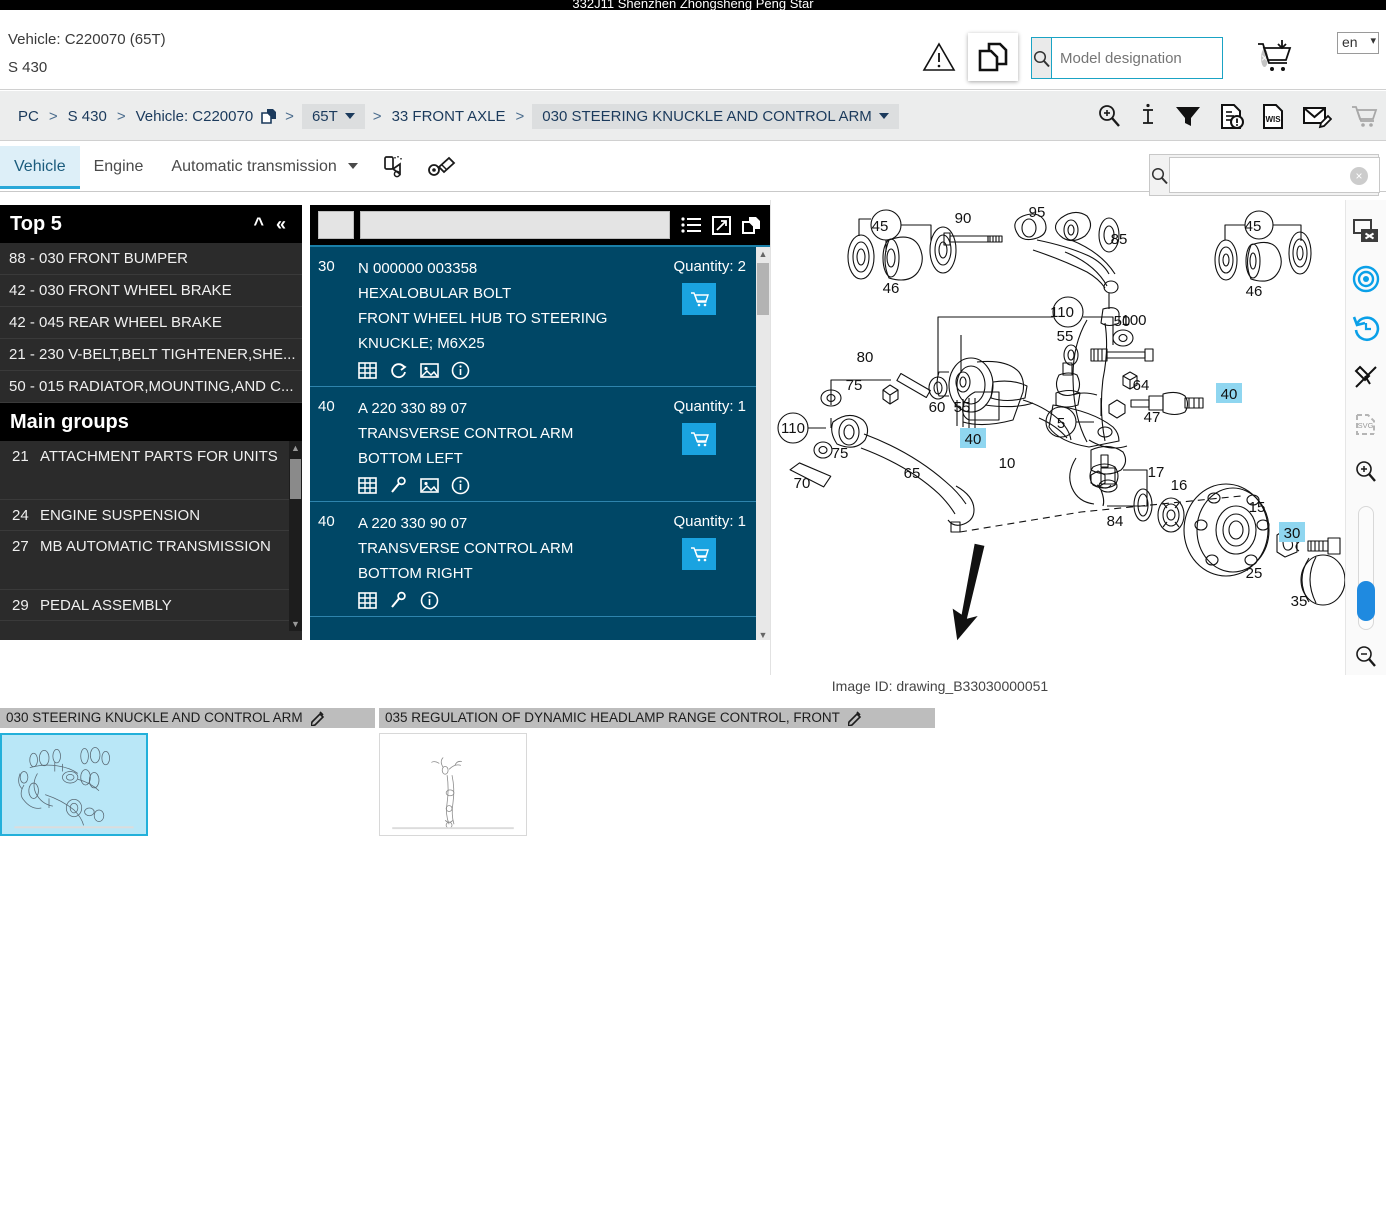 The height and width of the screenshot is (1216, 1386). What do you see at coordinates (28, 116) in the screenshot?
I see `breadcrumb-item-pc: PC` at bounding box center [28, 116].